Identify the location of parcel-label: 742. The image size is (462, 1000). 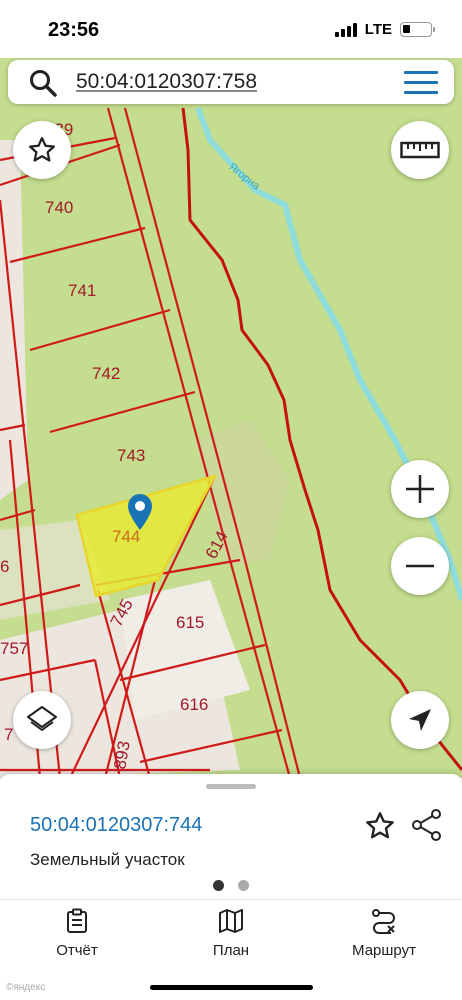
(106, 373).